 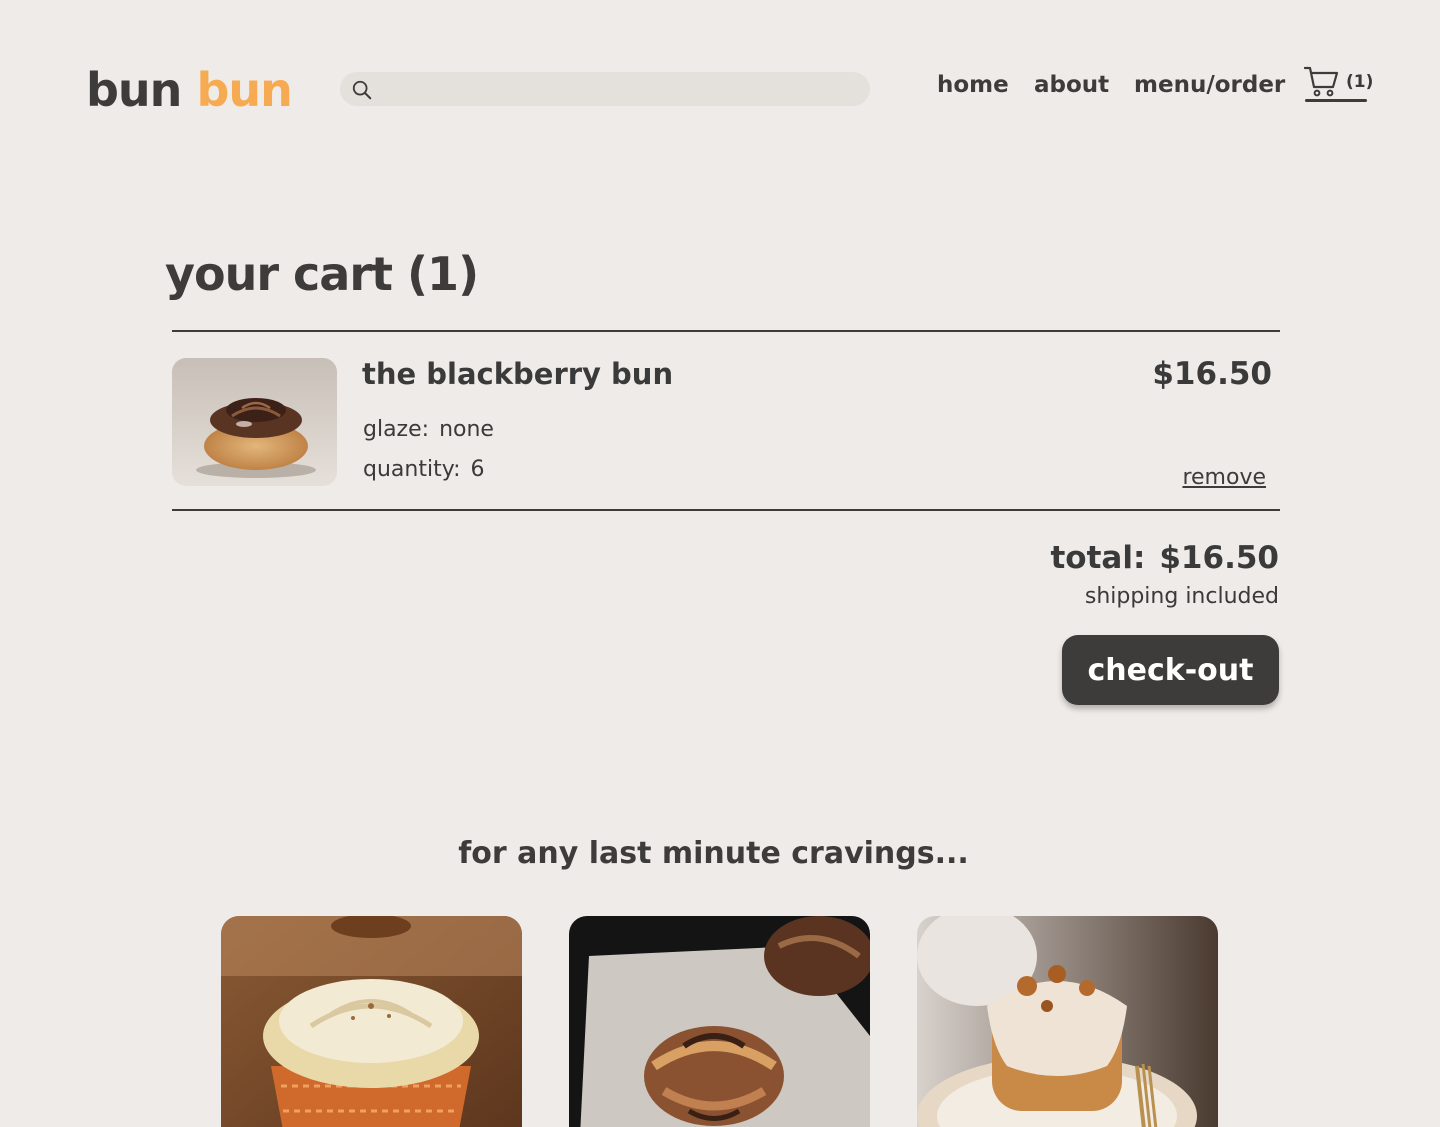 I want to click on search-icon, so click(x=362, y=90).